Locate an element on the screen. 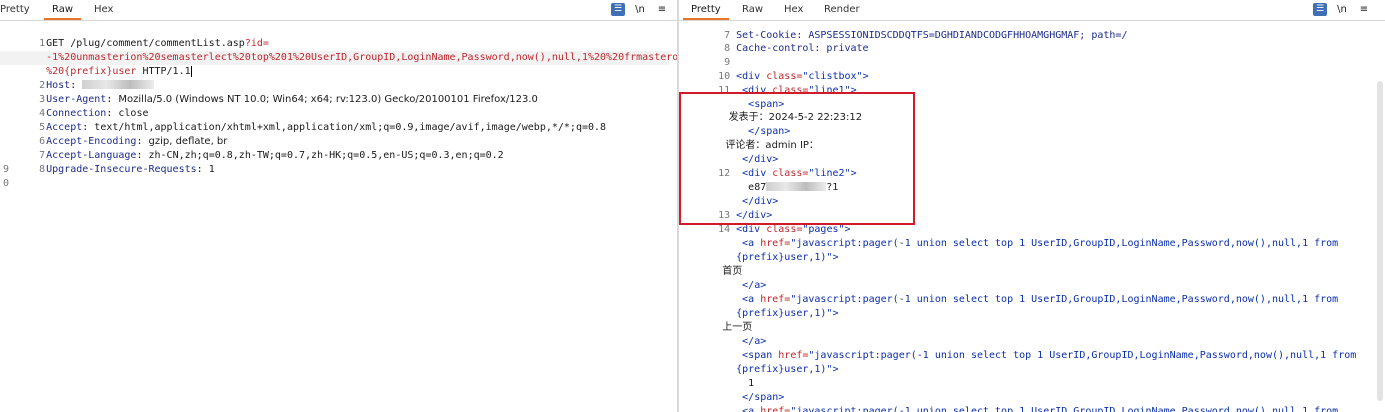 The width and height of the screenshot is (1385, 412). tag: <a is located at coordinates (748, 408).